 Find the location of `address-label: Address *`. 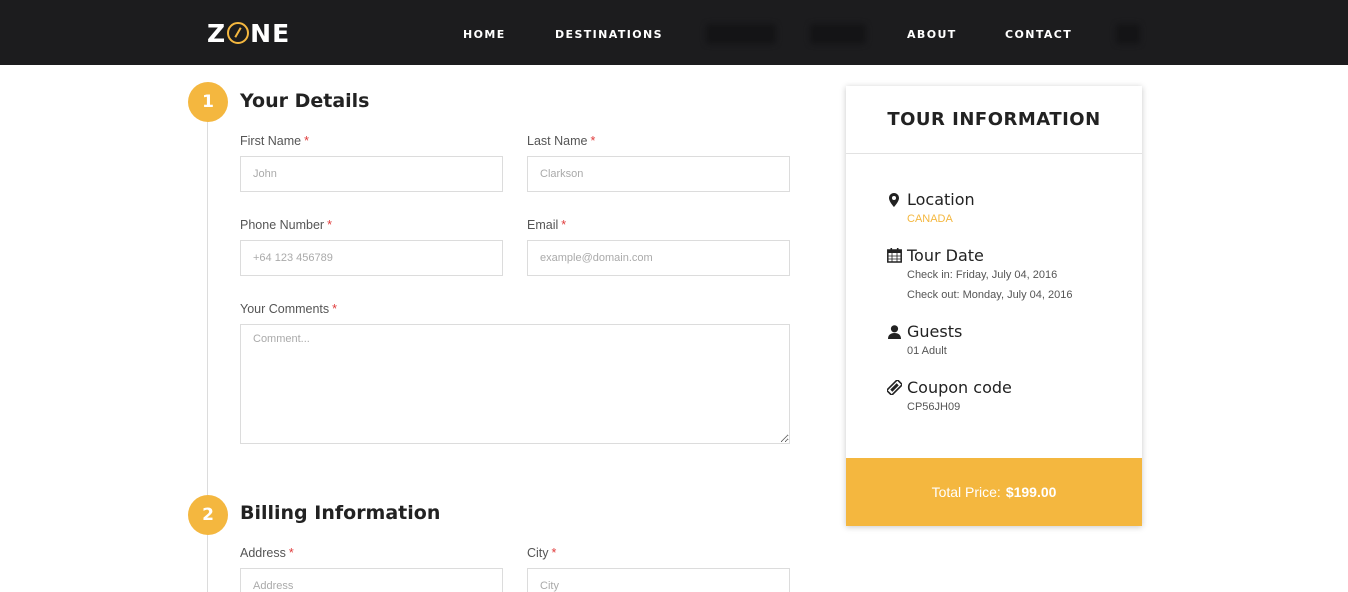

address-label: Address * is located at coordinates (267, 553).